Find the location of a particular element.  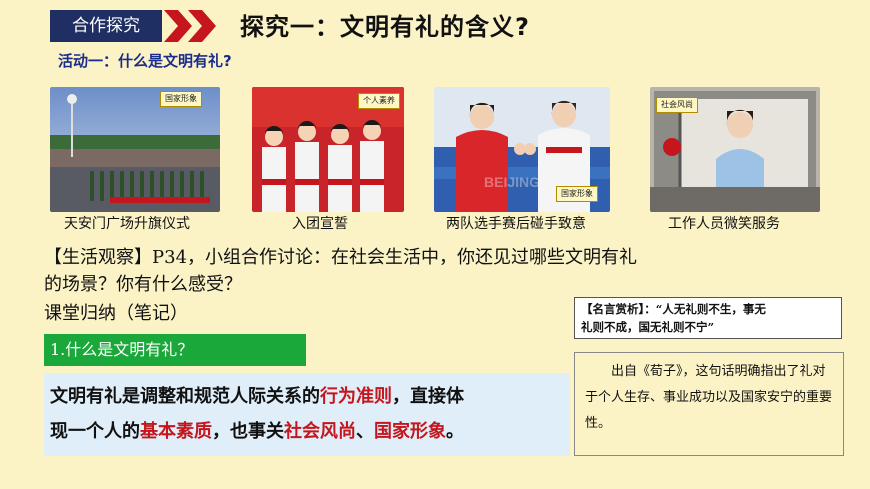

page-title: 探究一：文明有礼的含义? is located at coordinates (385, 27).